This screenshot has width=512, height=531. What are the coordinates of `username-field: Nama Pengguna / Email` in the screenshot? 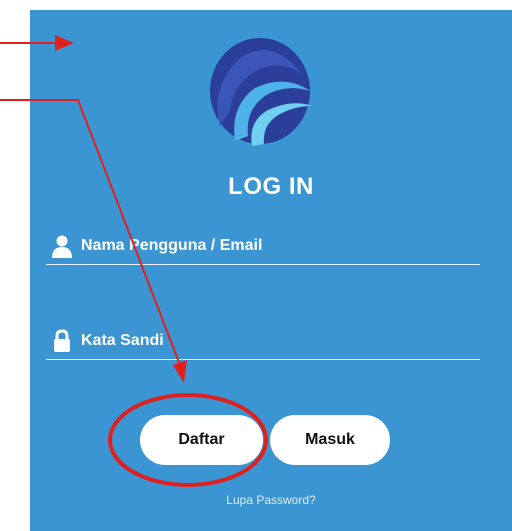 It's located at (263, 249).